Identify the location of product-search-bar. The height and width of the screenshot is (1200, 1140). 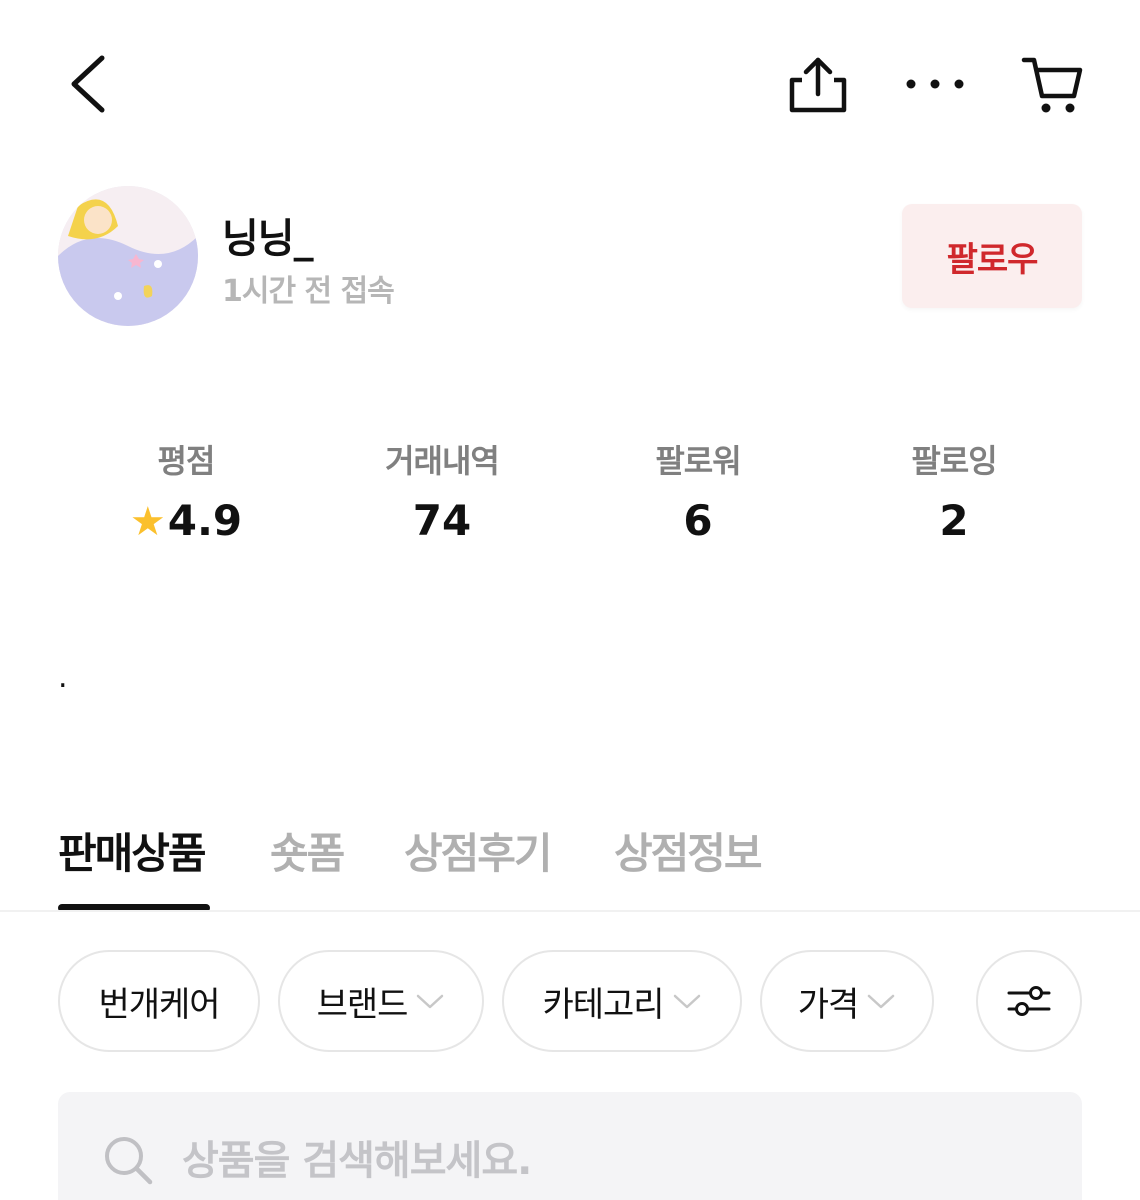
(570, 1146).